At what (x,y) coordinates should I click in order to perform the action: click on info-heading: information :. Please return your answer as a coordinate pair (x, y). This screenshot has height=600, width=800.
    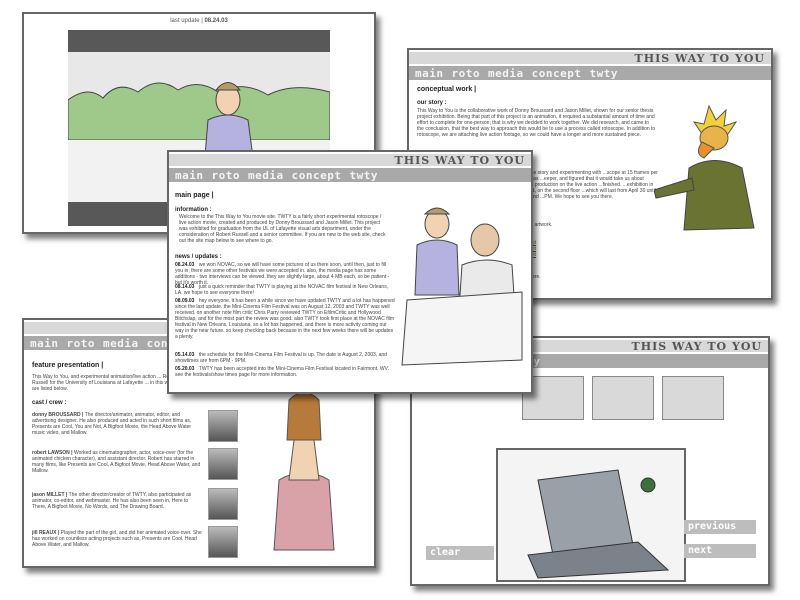
    Looking at the image, I should click on (193, 210).